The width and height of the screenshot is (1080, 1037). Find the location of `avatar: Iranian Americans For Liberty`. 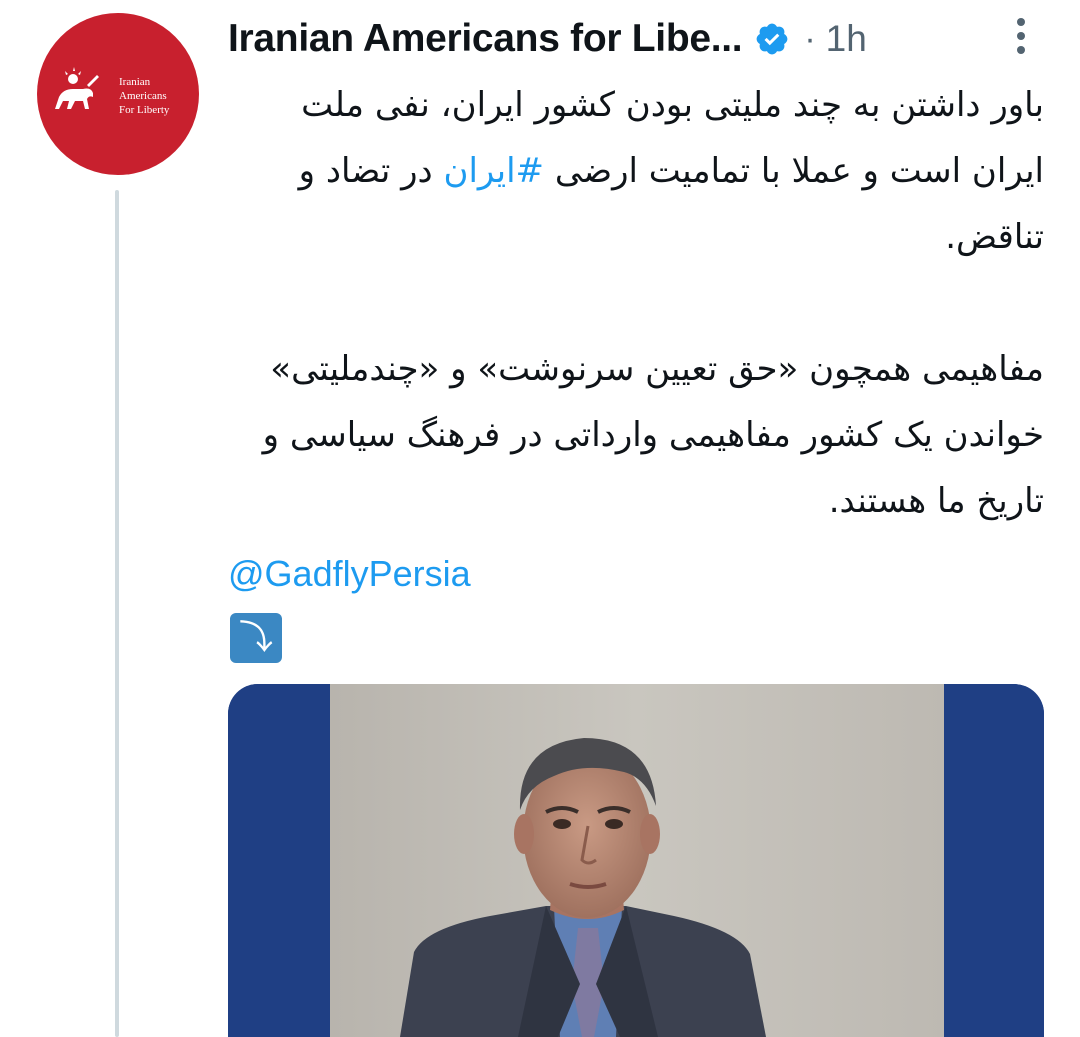

avatar: Iranian Americans For Liberty is located at coordinates (118, 94).